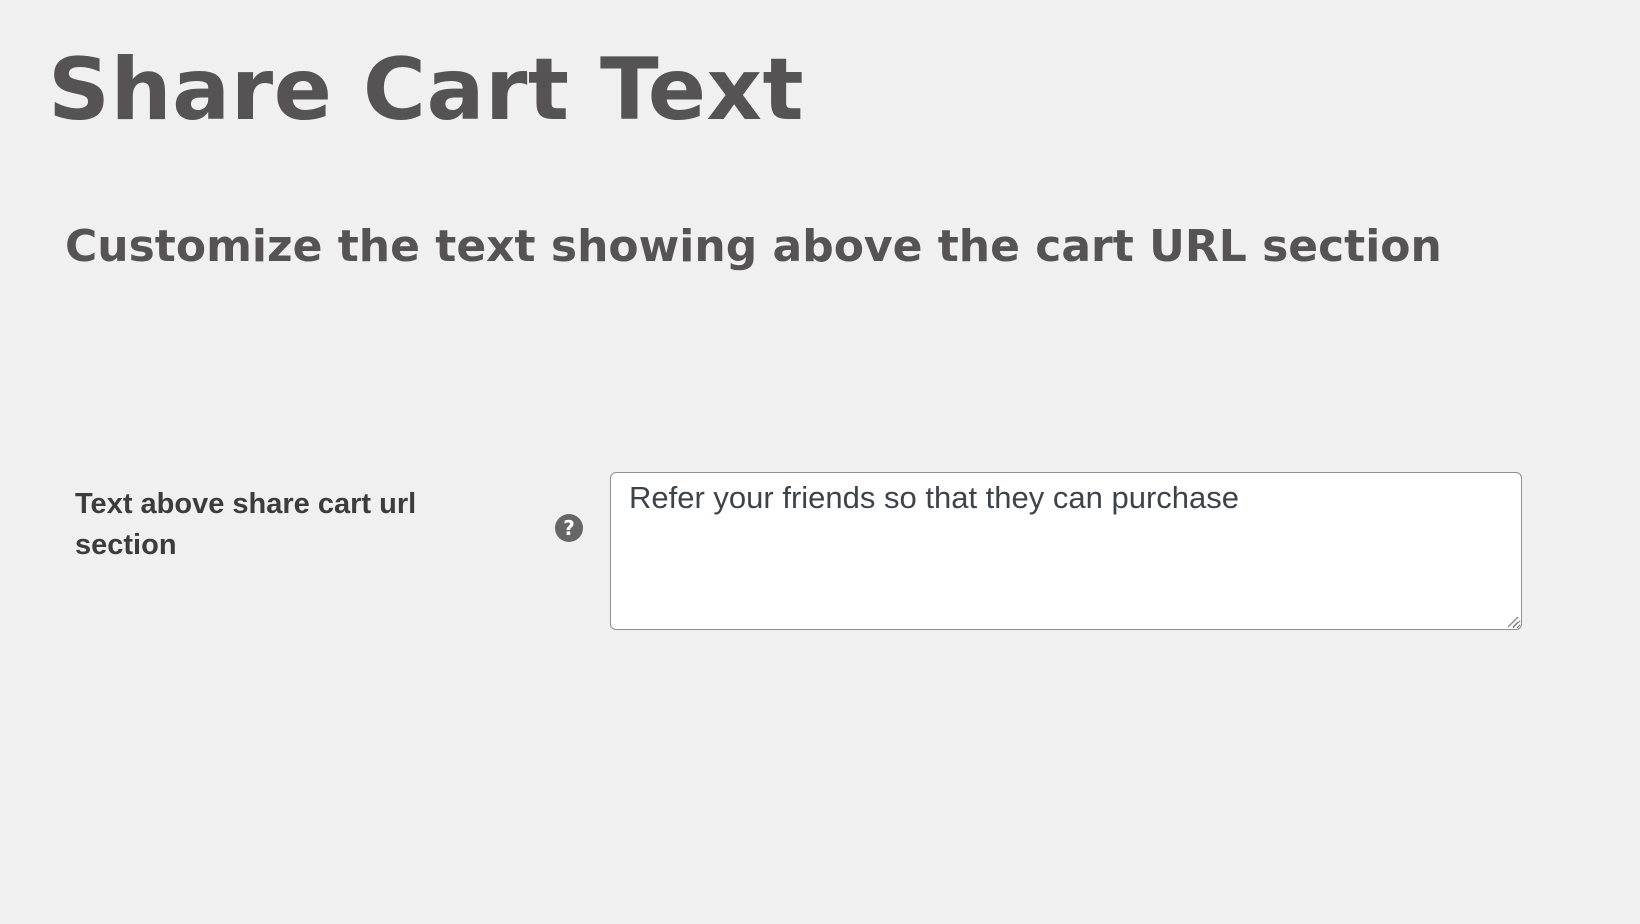 This screenshot has width=1640, height=924. I want to click on setting-label: Text above share cart url section, so click(246, 524).